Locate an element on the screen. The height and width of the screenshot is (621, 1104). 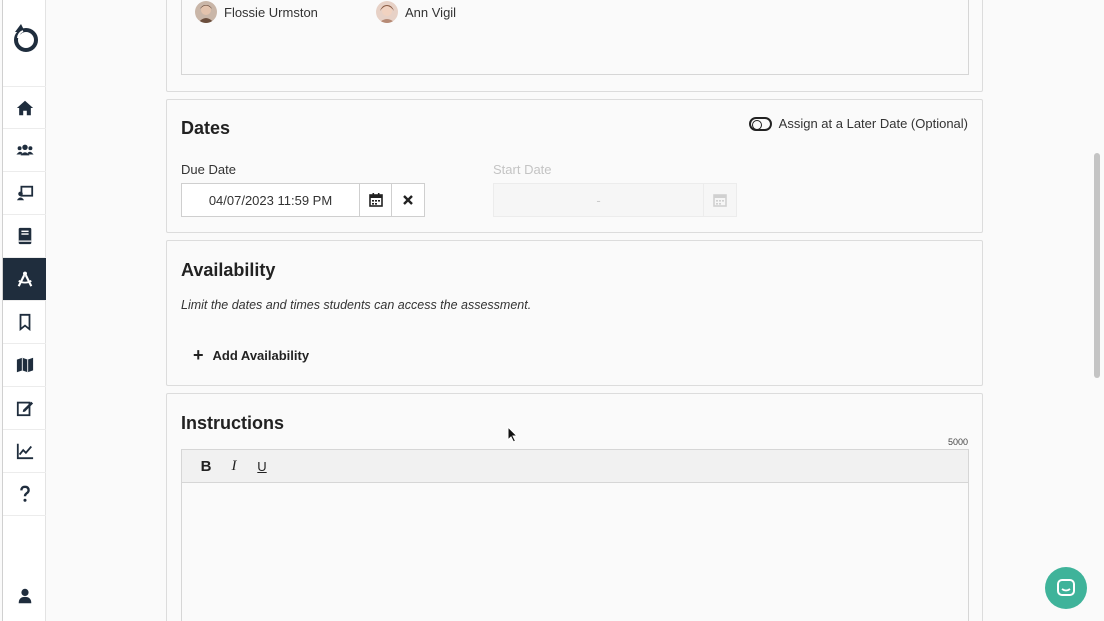
edit-icon is located at coordinates (24, 409).